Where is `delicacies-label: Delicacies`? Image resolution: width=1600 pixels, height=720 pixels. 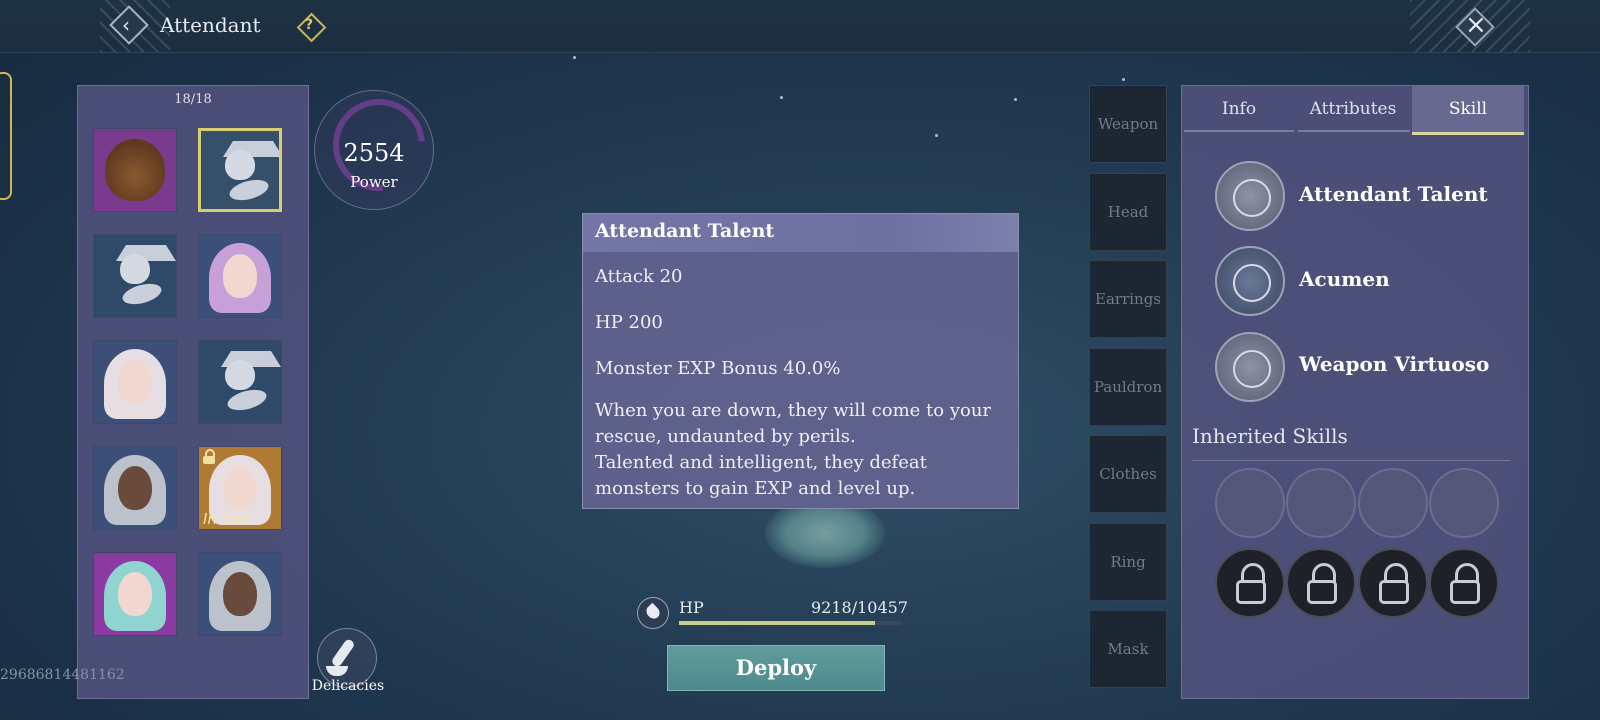 delicacies-label: Delicacies is located at coordinates (348, 686).